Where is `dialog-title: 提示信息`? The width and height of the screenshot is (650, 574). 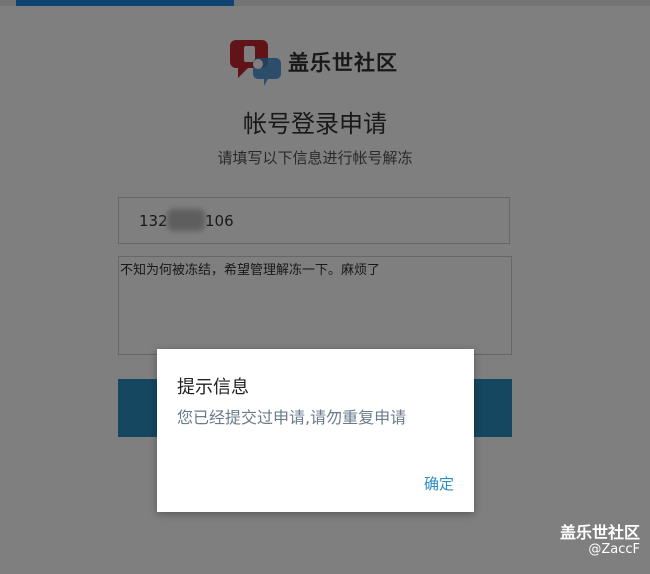 dialog-title: 提示信息 is located at coordinates (213, 387).